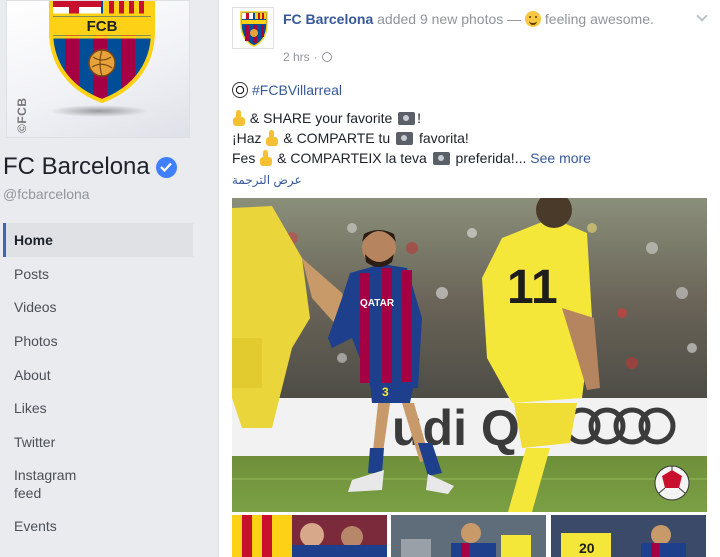 This screenshot has height=557, width=720. Describe the element at coordinates (587, 548) in the screenshot. I see `svg-text: 20` at that location.